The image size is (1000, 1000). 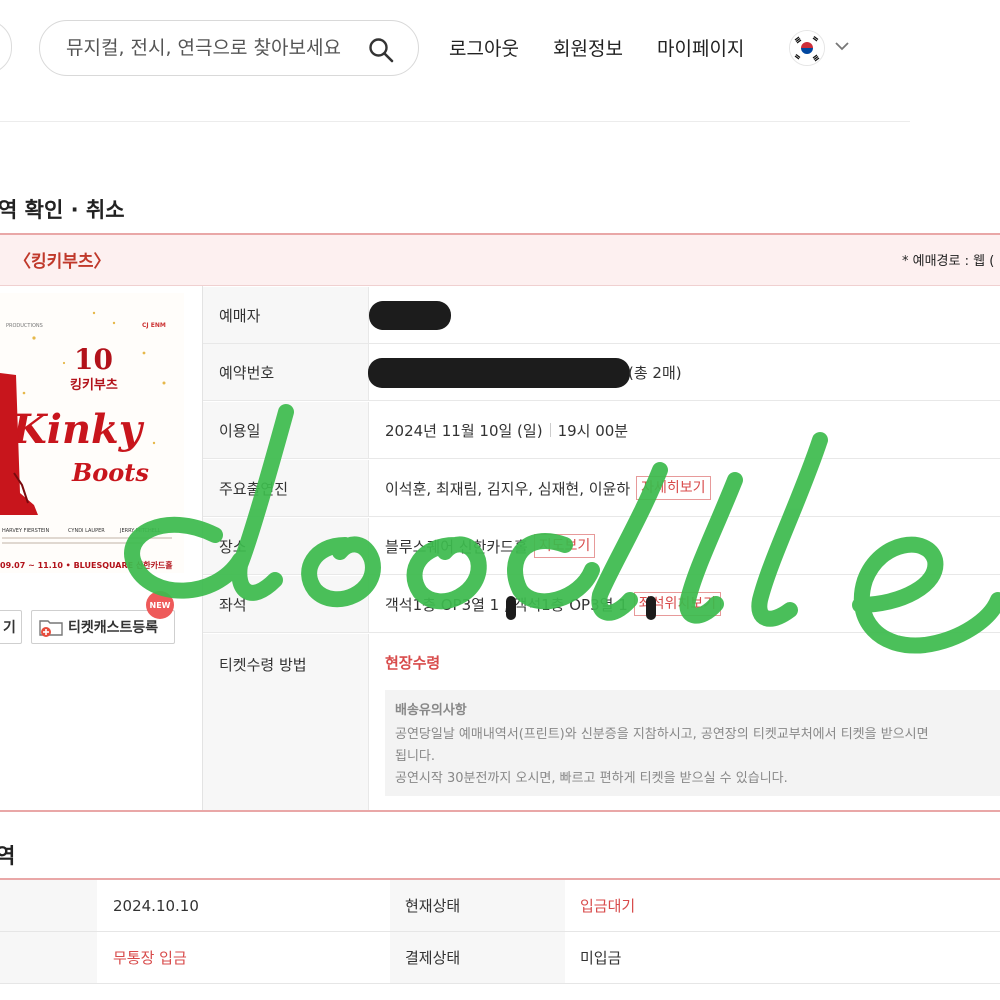 I want to click on row-label: 이용일, so click(x=286, y=430).